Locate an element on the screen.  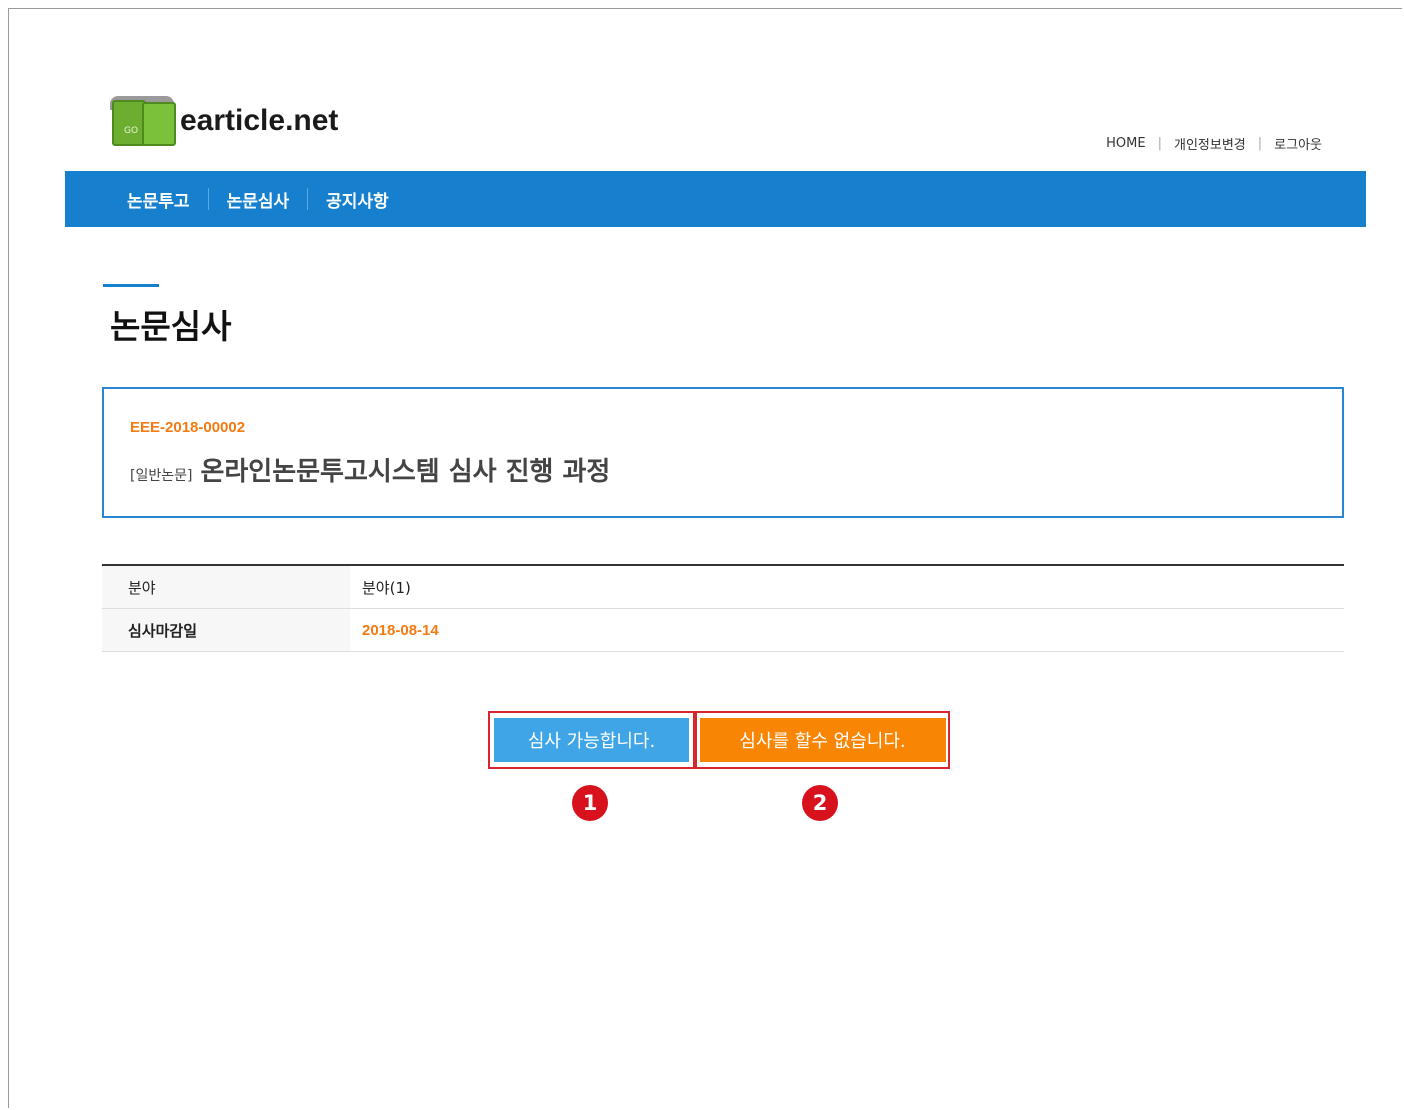
table-row: 분야 분야(1) is located at coordinates (723, 587).